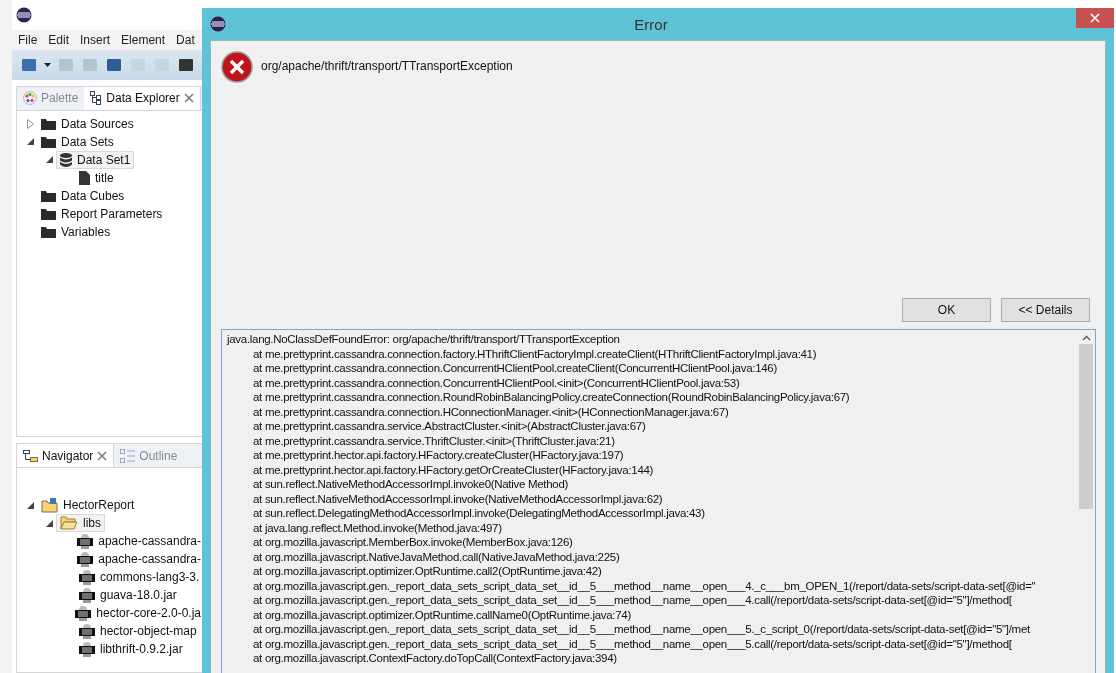  What do you see at coordinates (946, 310) in the screenshot?
I see `ok-button: OK` at bounding box center [946, 310].